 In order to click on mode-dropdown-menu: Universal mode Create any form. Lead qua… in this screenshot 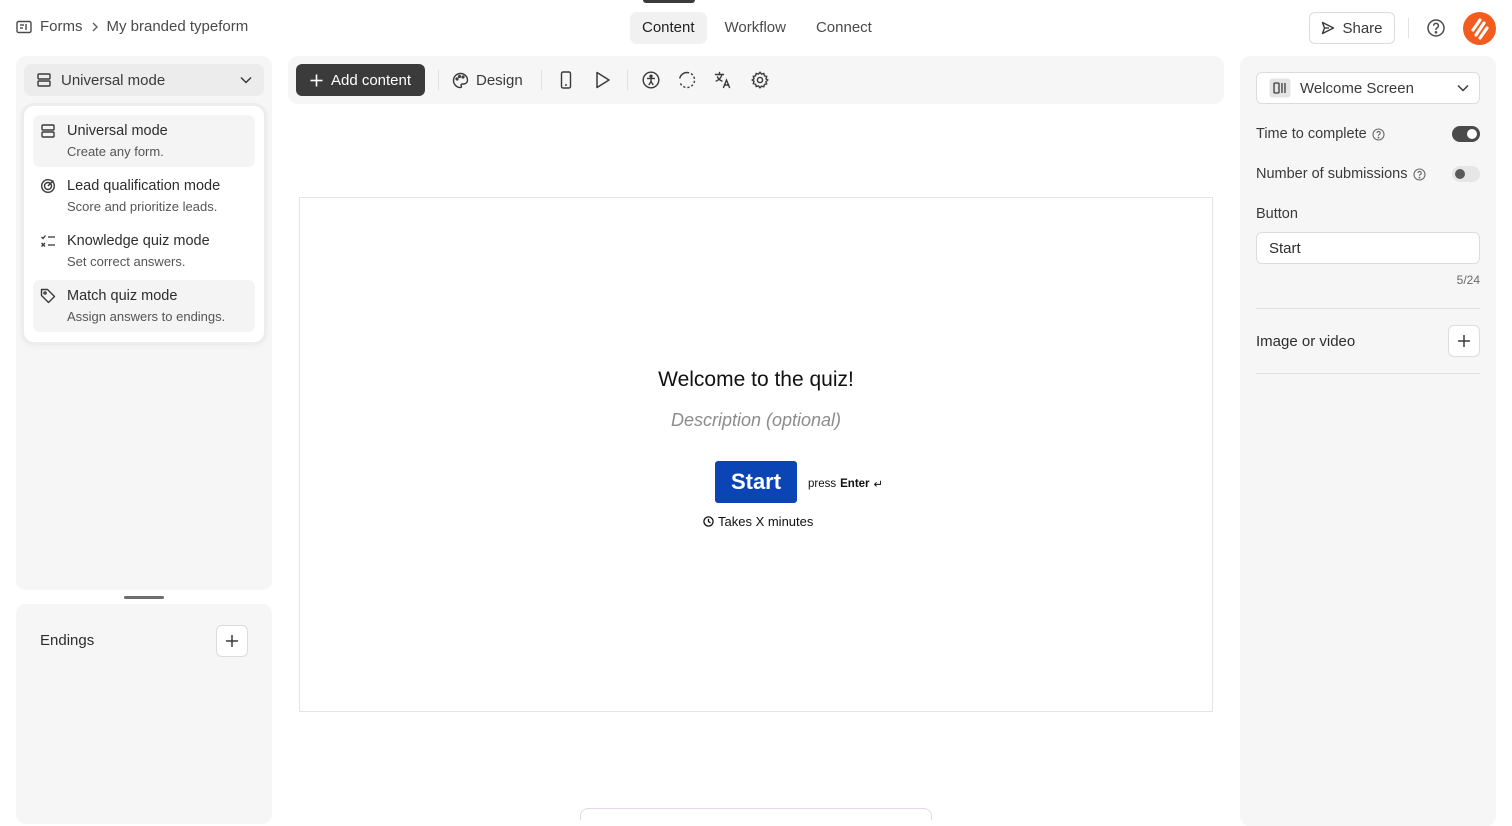, I will do `click(144, 224)`.